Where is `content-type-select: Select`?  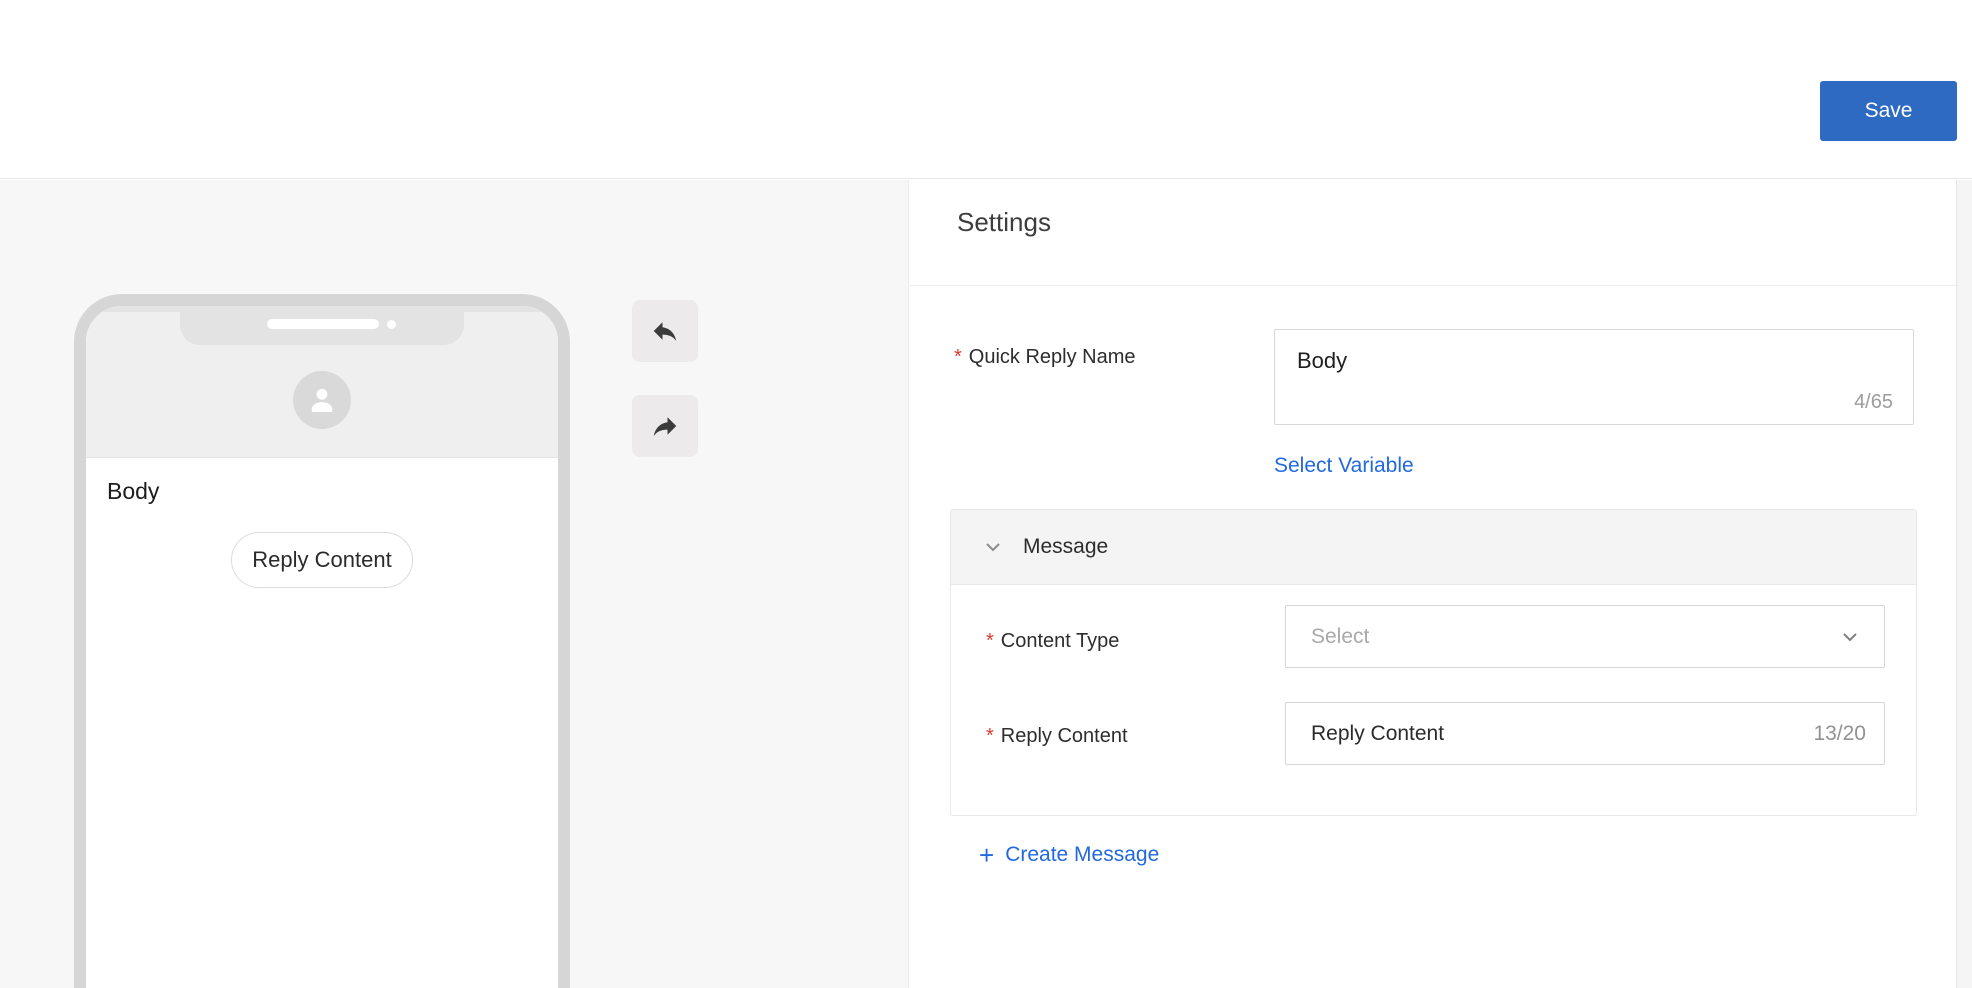
content-type-select: Select is located at coordinates (1585, 636).